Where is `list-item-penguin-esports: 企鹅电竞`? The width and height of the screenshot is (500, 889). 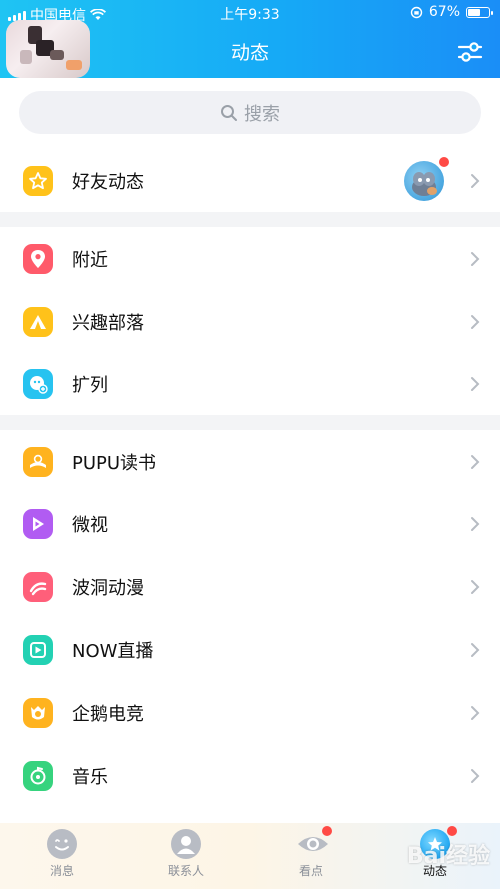
list-item-penguin-esports: 企鹅电竞 is located at coordinates (250, 713).